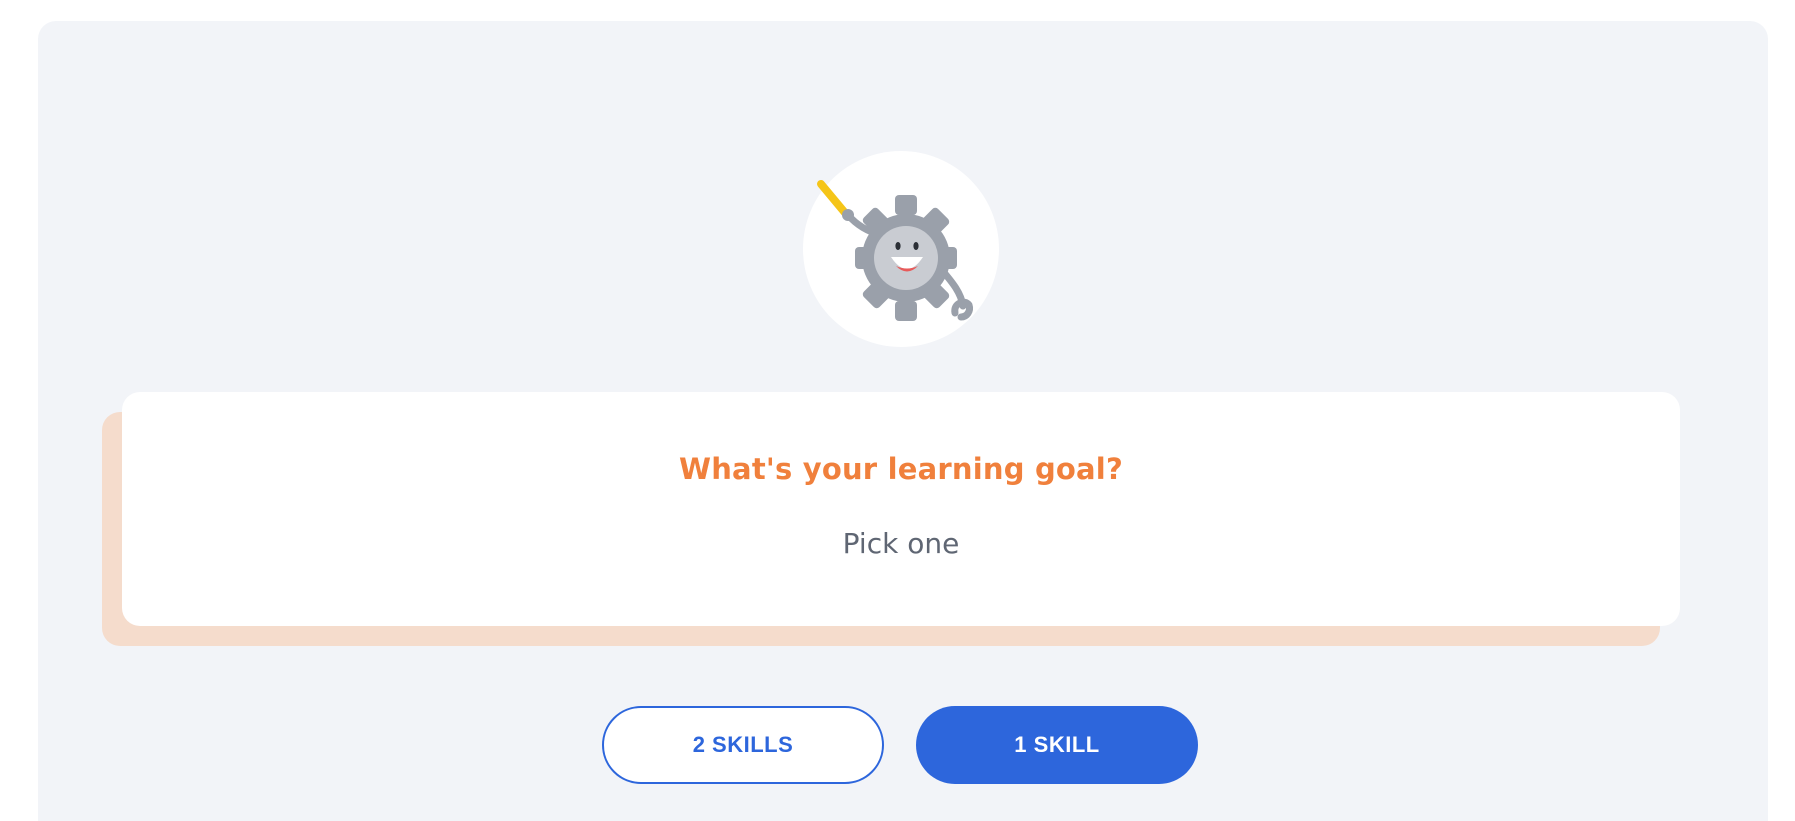  I want to click on mascot-avatar, so click(901, 249).